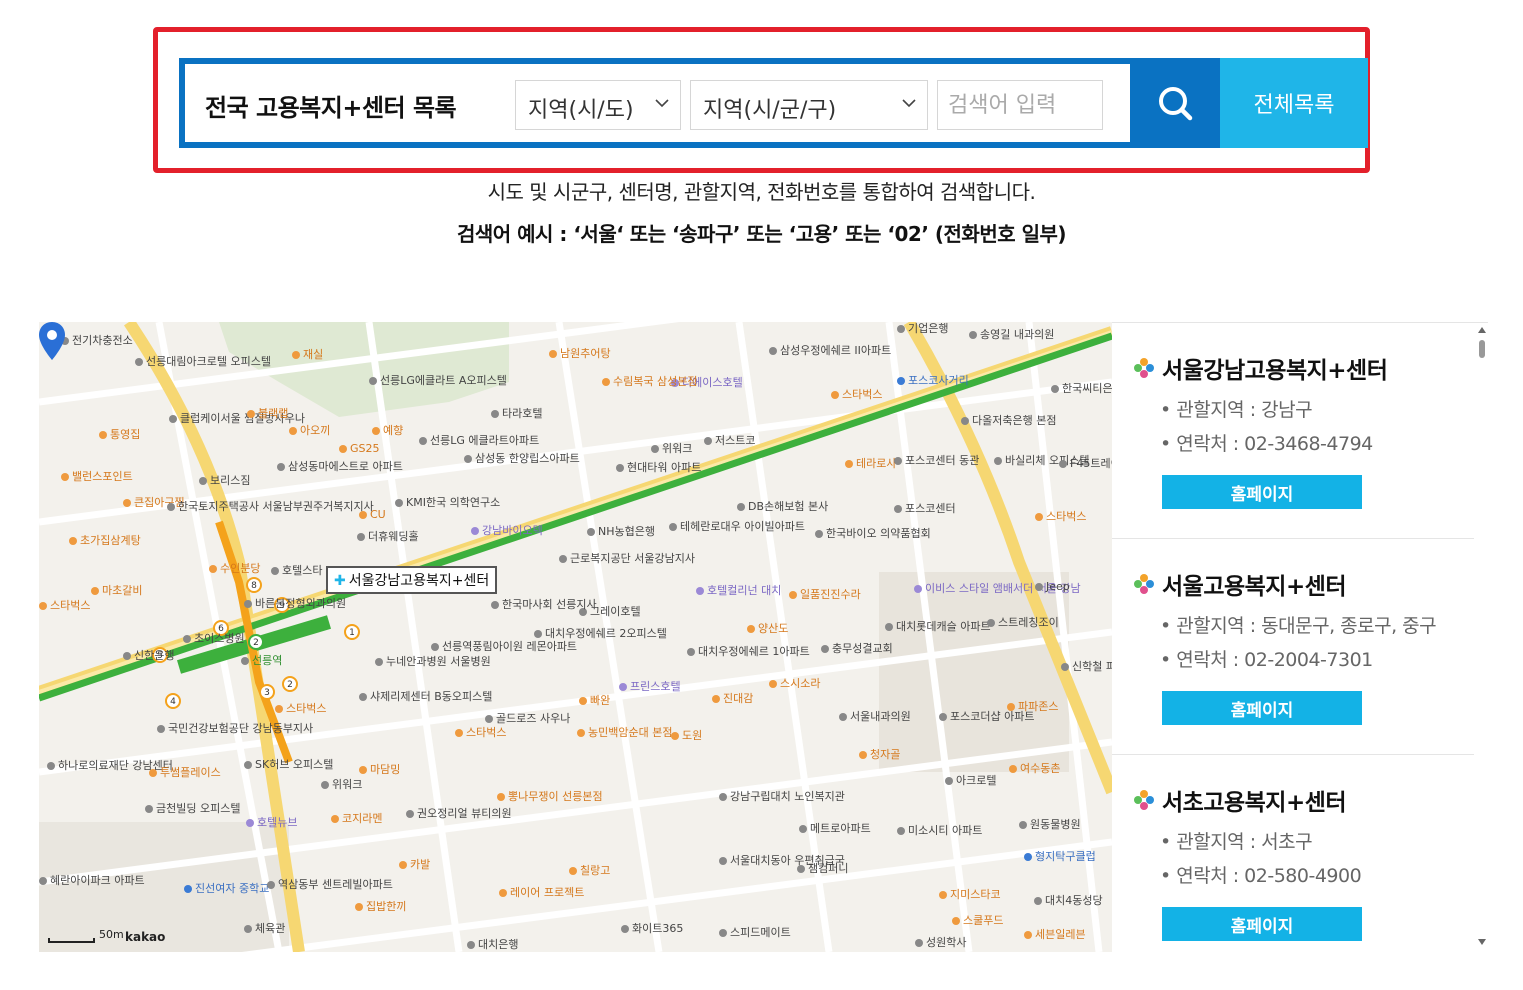 The height and width of the screenshot is (990, 1523). Describe the element at coordinates (624, 732) in the screenshot. I see `map-poi-label: 농민백암순대 본점` at that location.